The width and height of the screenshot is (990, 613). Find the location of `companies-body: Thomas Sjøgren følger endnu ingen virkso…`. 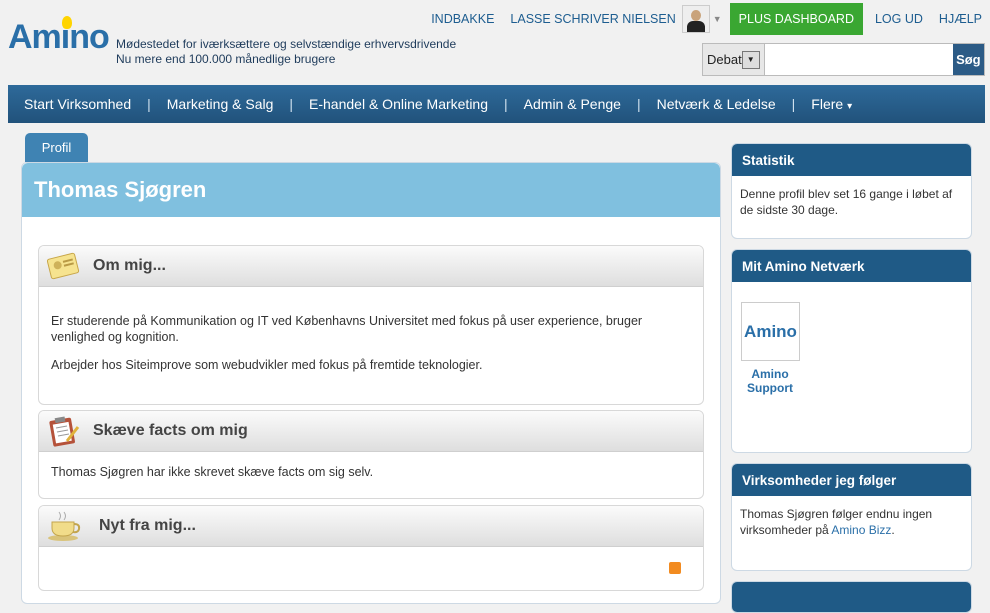

companies-body: Thomas Sjøgren følger endnu ingen virkso… is located at coordinates (836, 522).